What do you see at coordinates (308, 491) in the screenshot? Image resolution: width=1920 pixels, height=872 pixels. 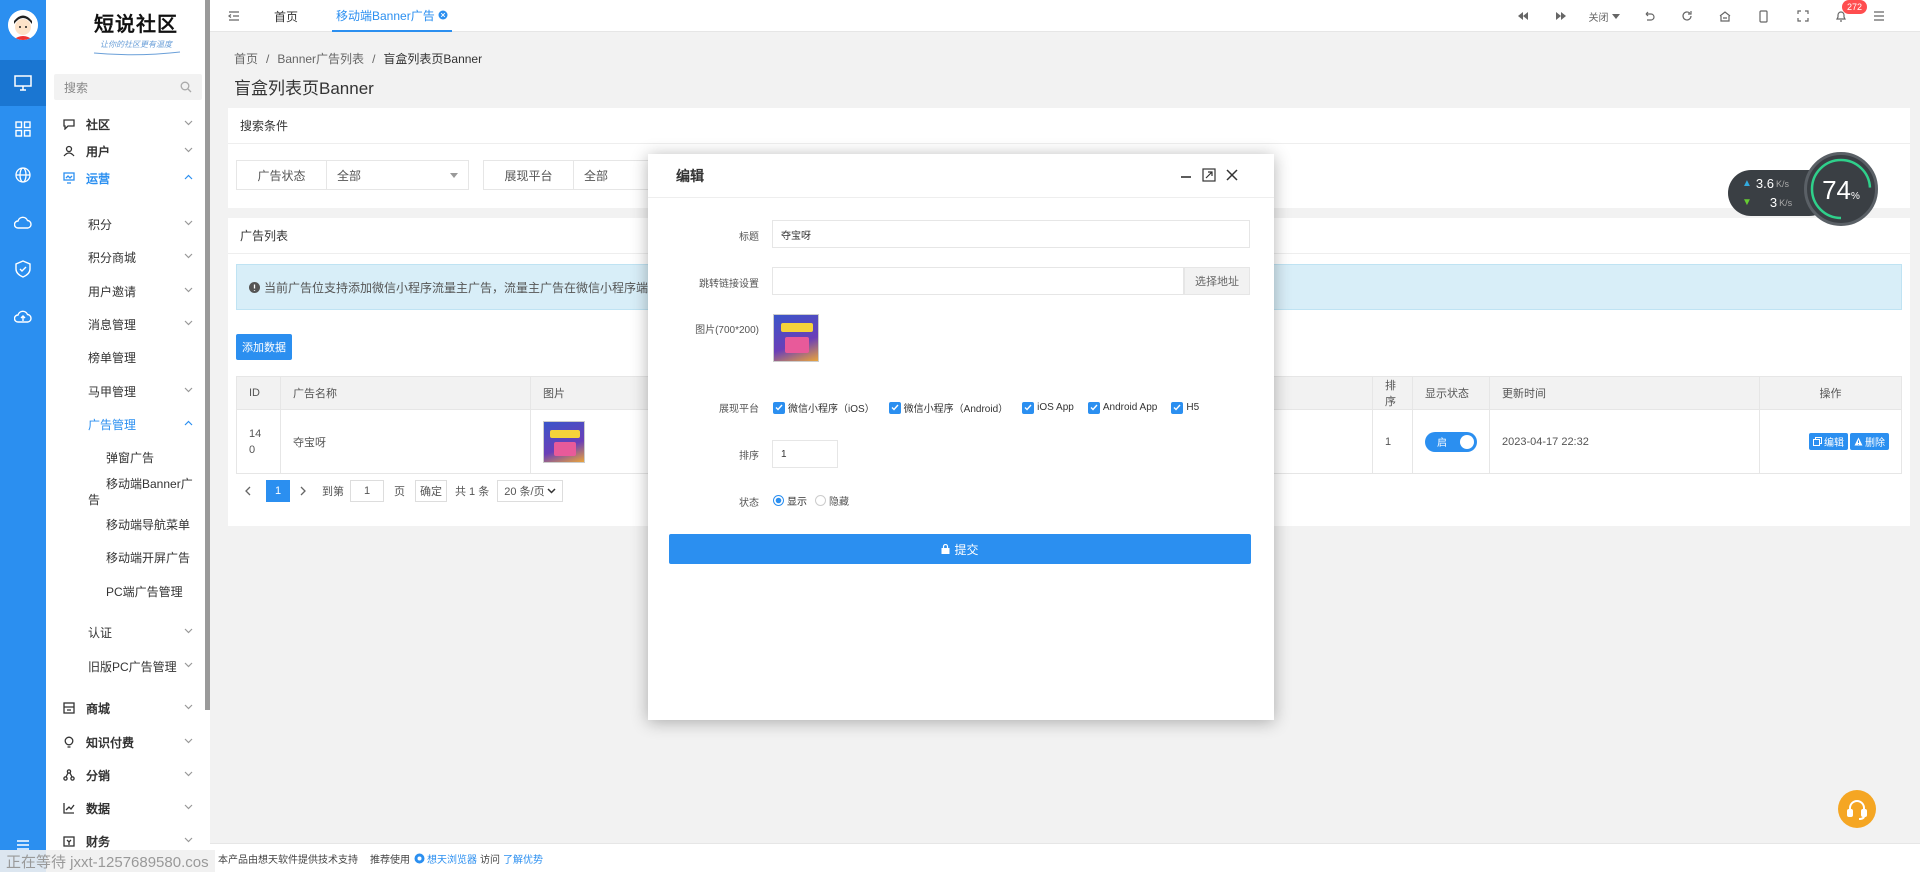 I see `next-page-icon` at bounding box center [308, 491].